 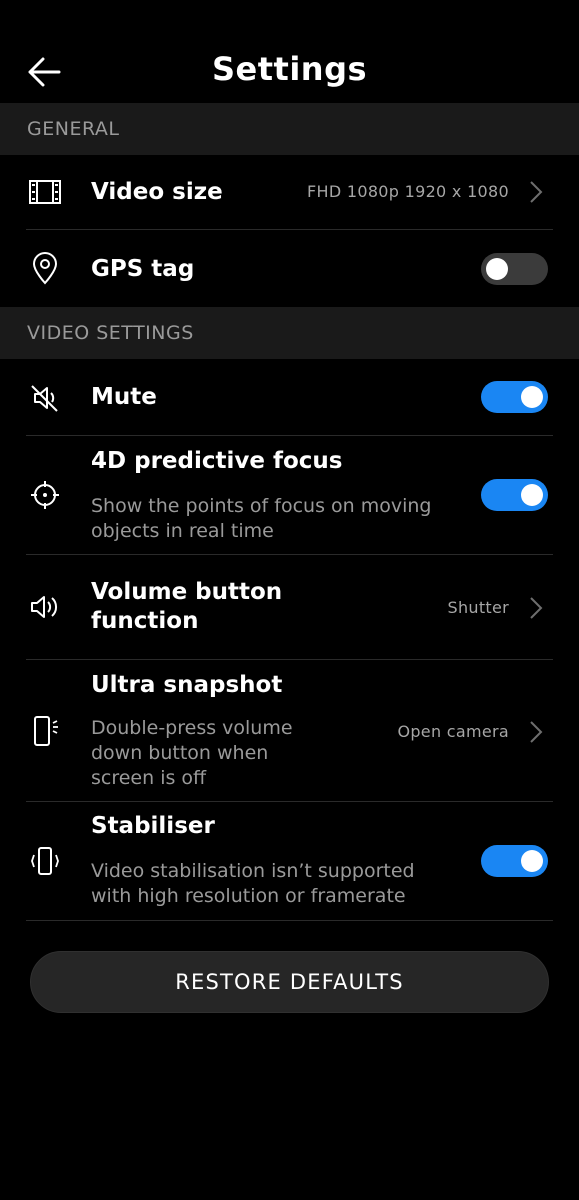 What do you see at coordinates (289, 129) in the screenshot?
I see `section-header-general: GENERAL` at bounding box center [289, 129].